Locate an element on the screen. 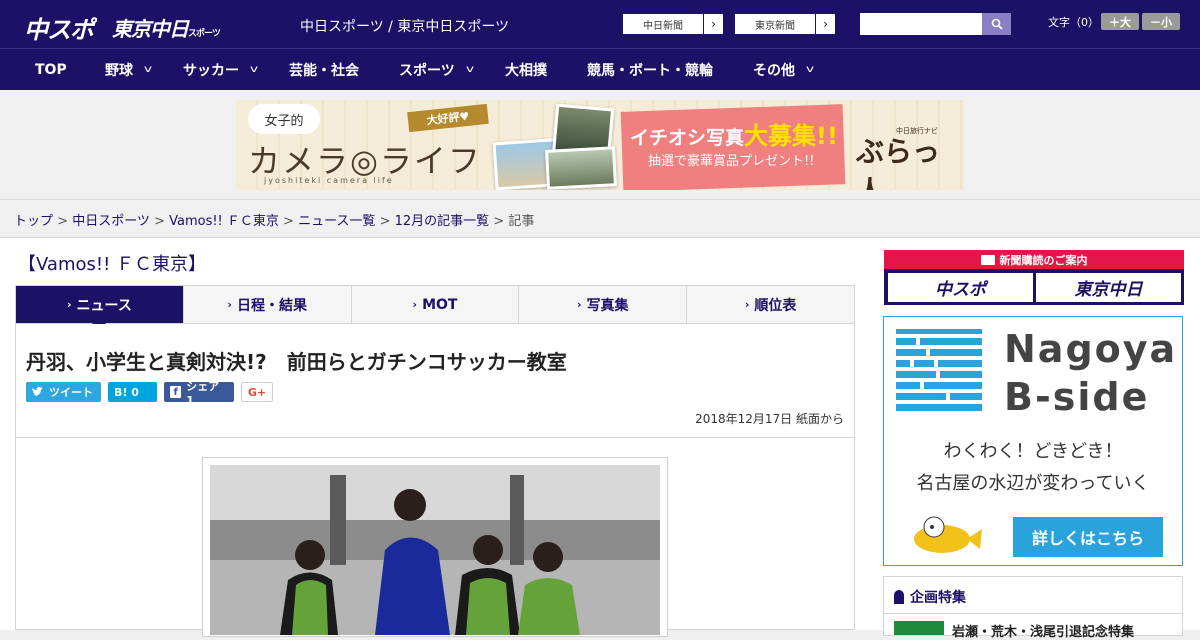  tokyo-logo-text: 東京中日 is located at coordinates (150, 29).